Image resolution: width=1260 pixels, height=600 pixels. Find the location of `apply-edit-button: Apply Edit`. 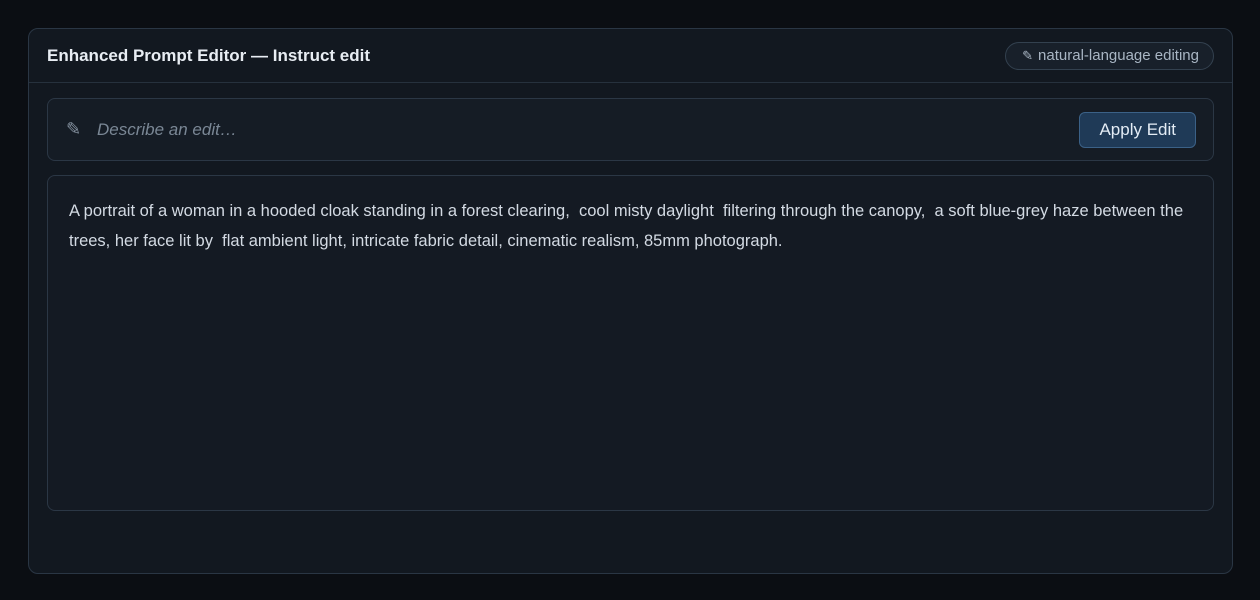

apply-edit-button: Apply Edit is located at coordinates (1137, 129).